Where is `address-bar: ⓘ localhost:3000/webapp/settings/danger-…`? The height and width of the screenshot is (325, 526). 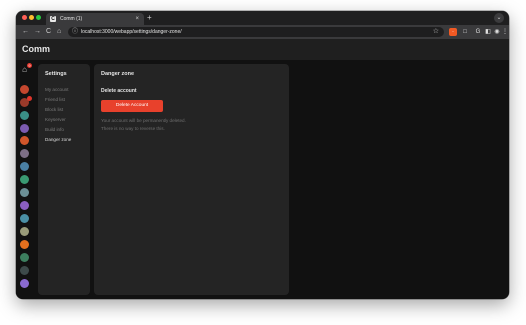
address-bar: ⓘ localhost:3000/webapp/settings/danger-… is located at coordinates (256, 32).